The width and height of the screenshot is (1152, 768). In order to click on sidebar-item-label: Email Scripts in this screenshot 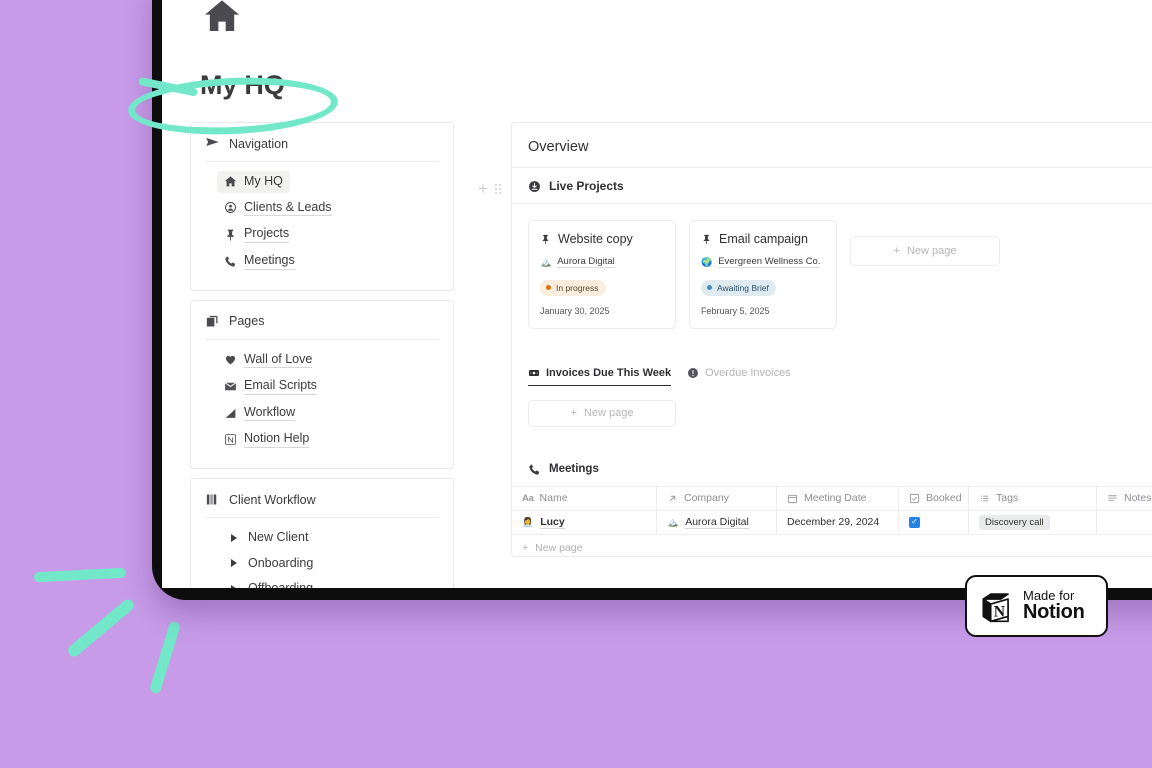, I will do `click(280, 386)`.